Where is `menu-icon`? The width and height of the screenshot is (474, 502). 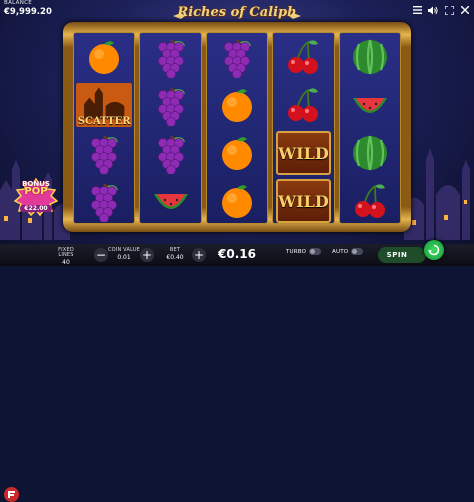
menu-icon is located at coordinates (417, 10).